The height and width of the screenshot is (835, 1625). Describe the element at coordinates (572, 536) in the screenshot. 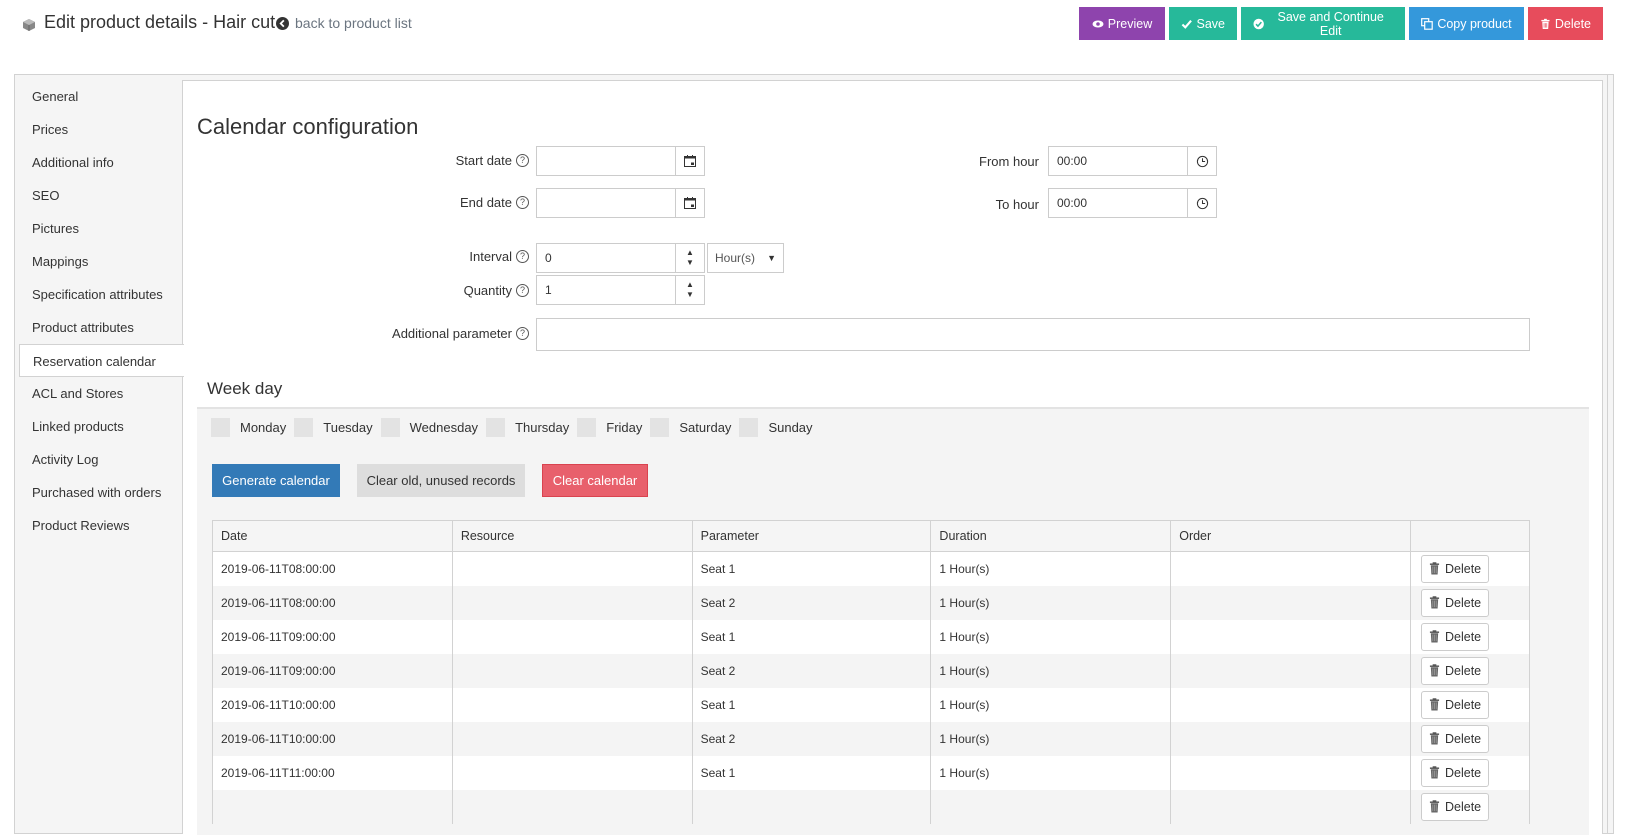

I see `column-header-resource: Resource` at that location.